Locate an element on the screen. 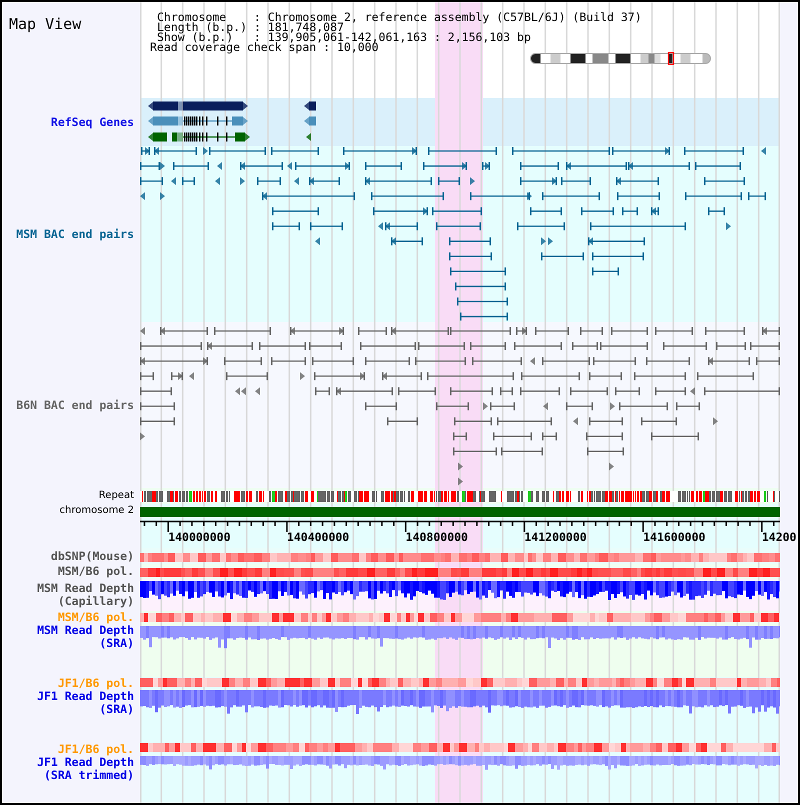 The image size is (800, 805). position-label: 141200000 is located at coordinates (555, 537).